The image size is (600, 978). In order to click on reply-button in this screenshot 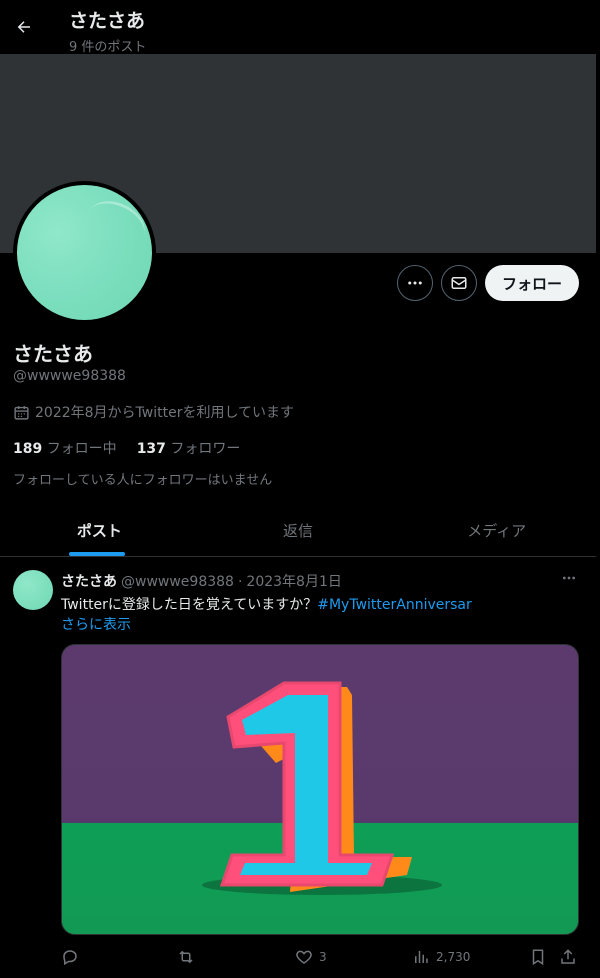, I will do `click(70, 957)`.